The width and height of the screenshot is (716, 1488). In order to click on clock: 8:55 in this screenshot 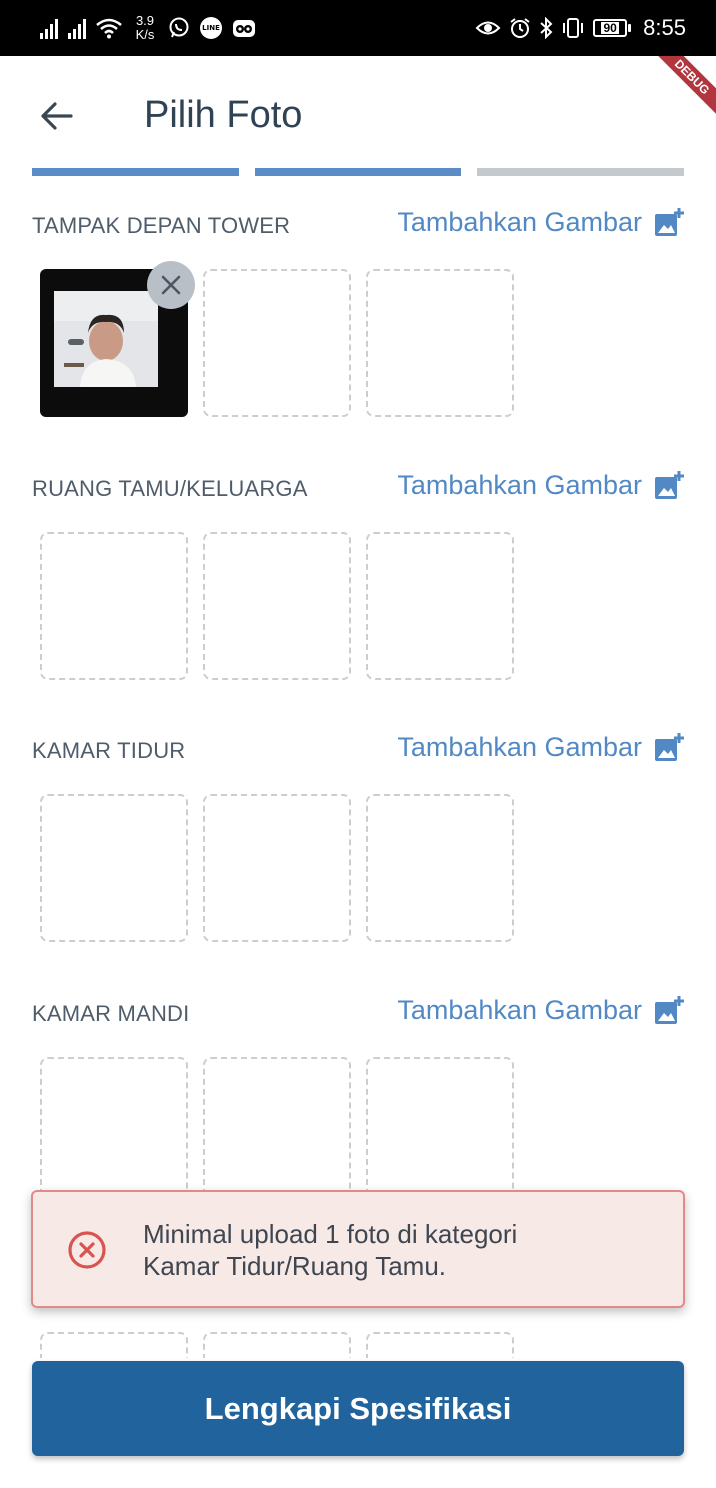, I will do `click(664, 27)`.